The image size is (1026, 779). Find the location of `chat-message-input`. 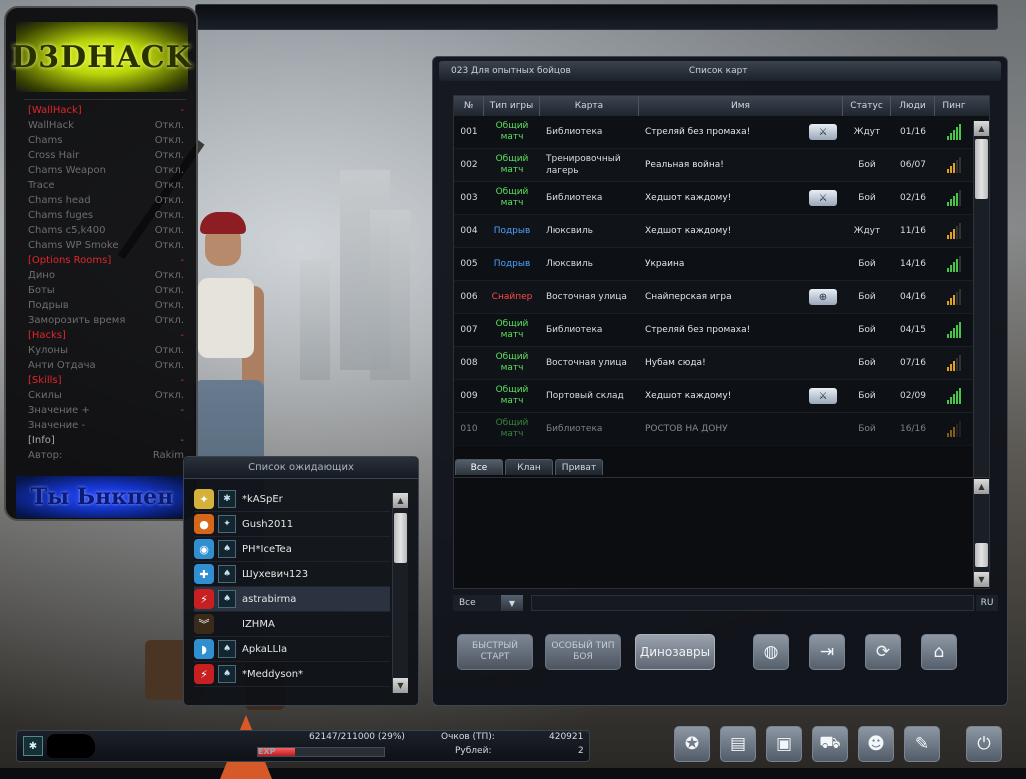

chat-message-input is located at coordinates (752, 603).